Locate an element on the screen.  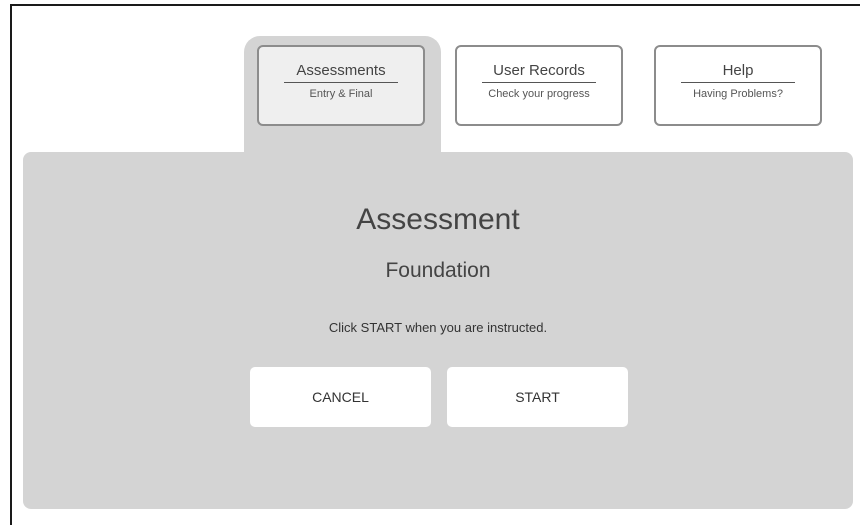
tab-help: Help Having Problems? is located at coordinates (738, 85).